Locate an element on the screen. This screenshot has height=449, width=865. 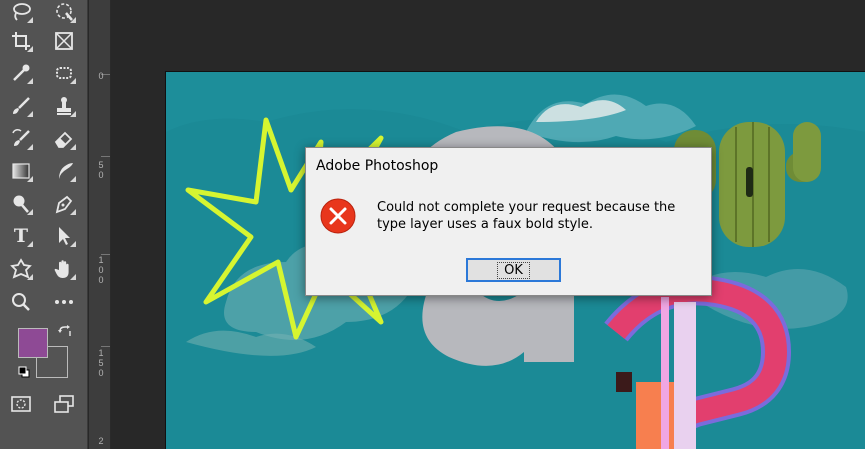
blur-tool is located at coordinates (64, 171).